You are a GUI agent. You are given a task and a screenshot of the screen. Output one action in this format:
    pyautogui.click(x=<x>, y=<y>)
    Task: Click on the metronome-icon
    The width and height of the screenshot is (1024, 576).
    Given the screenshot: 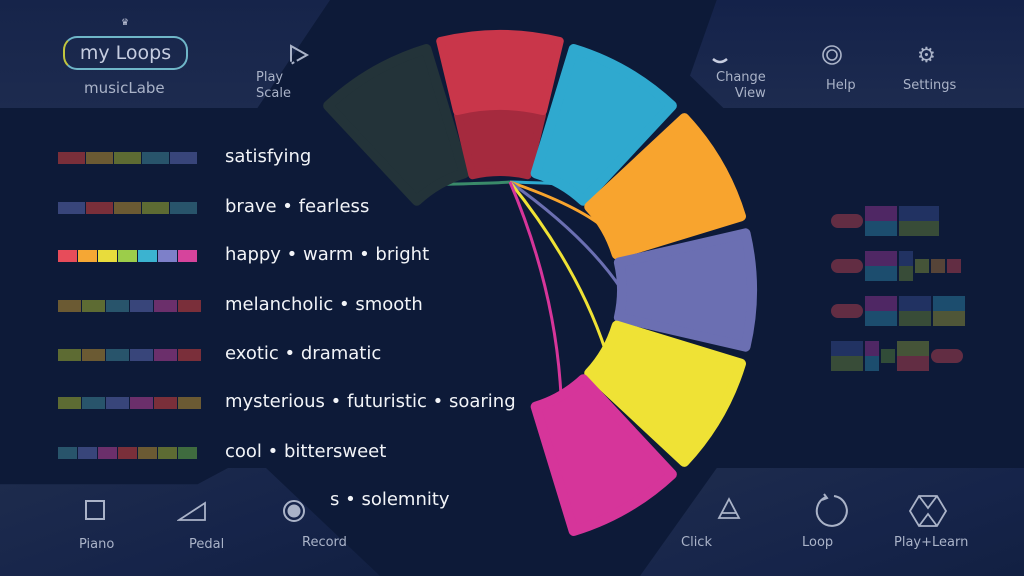 What is the action you would take?
    pyautogui.click(x=729, y=511)
    